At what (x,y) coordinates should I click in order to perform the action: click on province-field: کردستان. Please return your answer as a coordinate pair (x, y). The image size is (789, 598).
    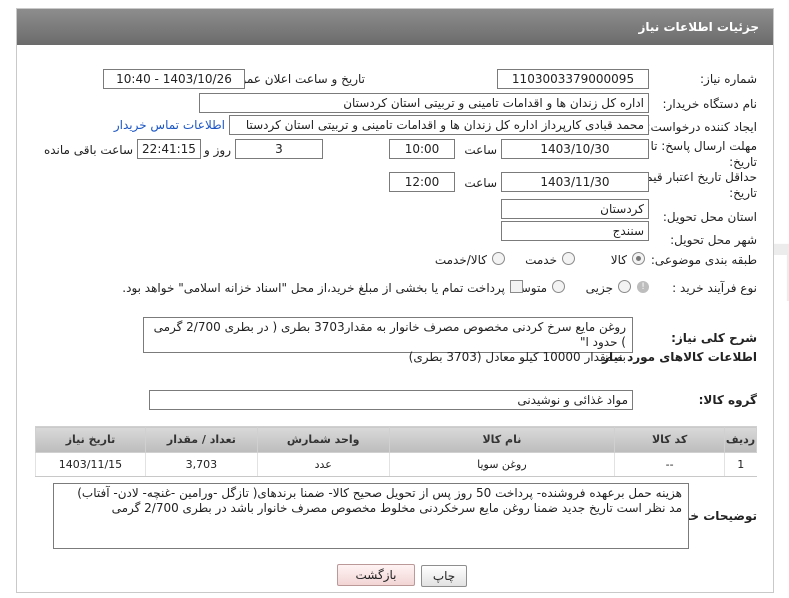
    Looking at the image, I should click on (575, 209).